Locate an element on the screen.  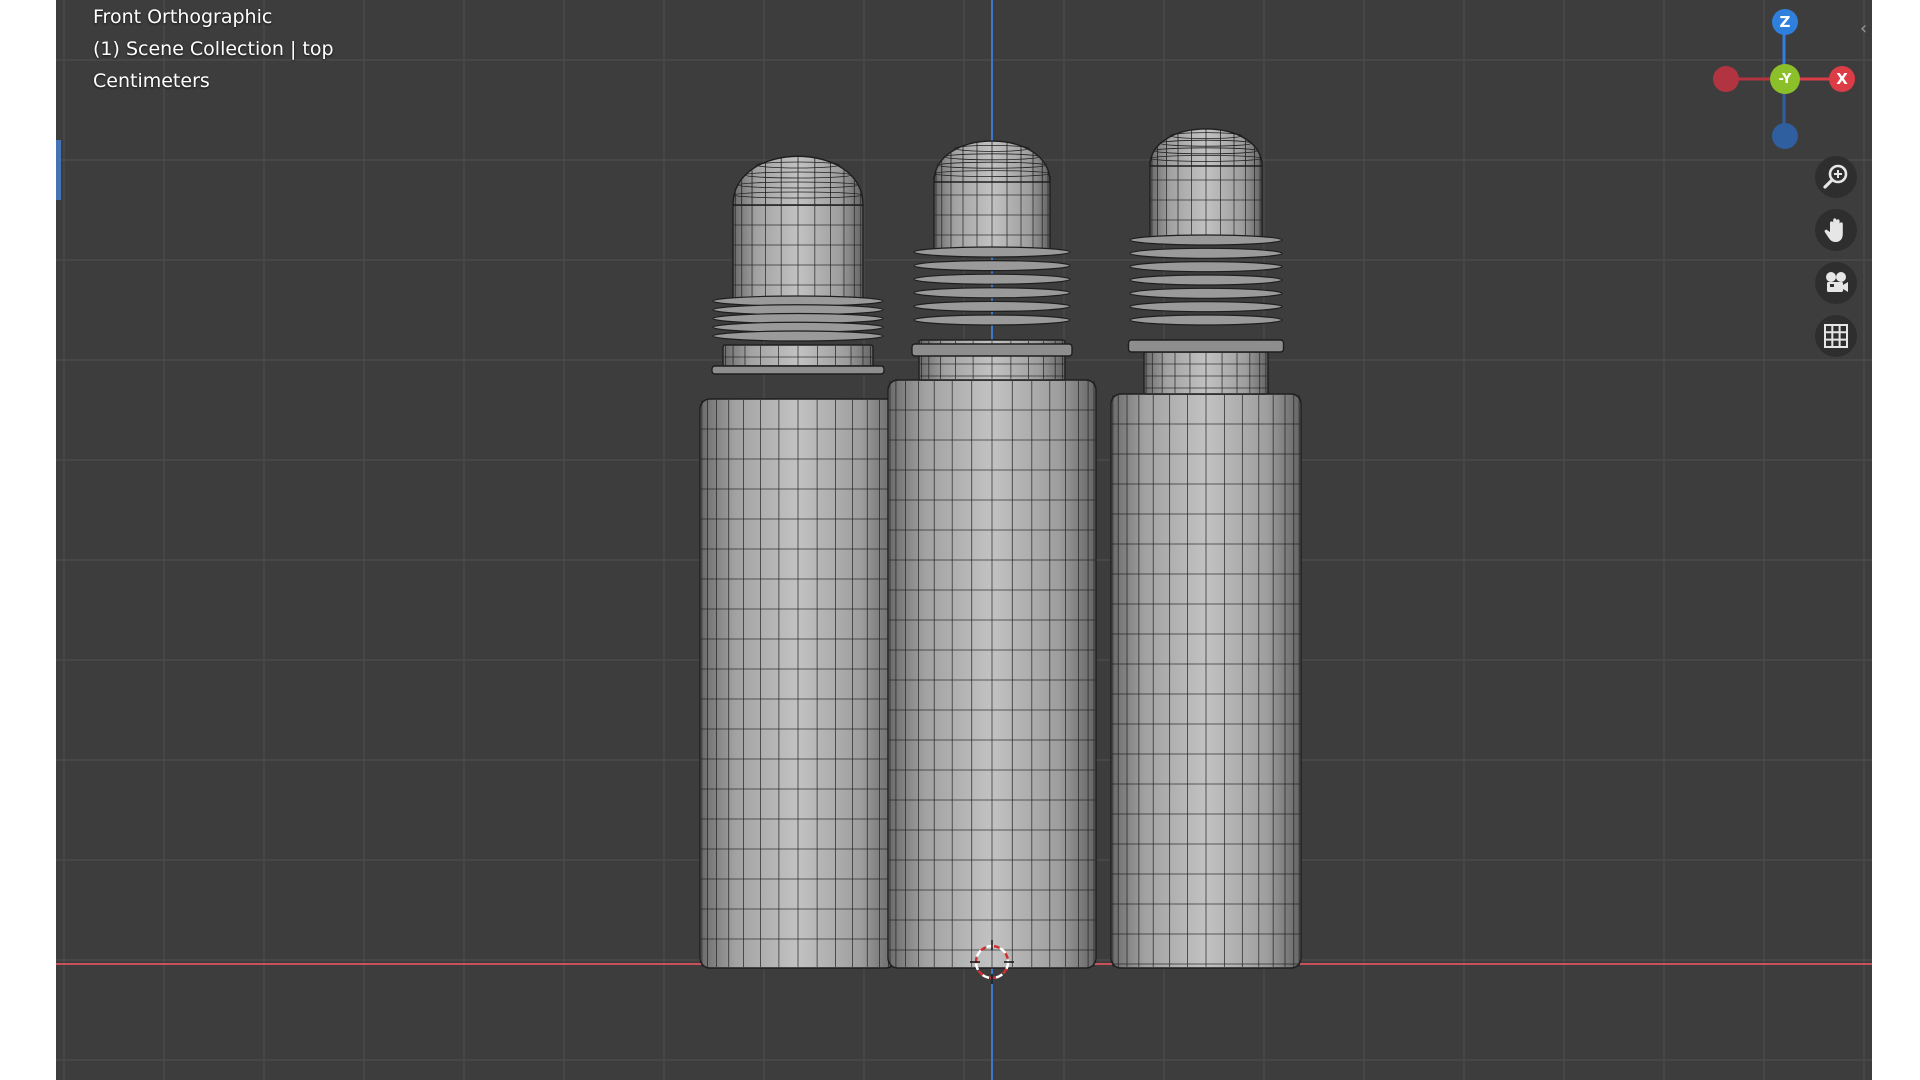
camera-view-button is located at coordinates (1836, 283).